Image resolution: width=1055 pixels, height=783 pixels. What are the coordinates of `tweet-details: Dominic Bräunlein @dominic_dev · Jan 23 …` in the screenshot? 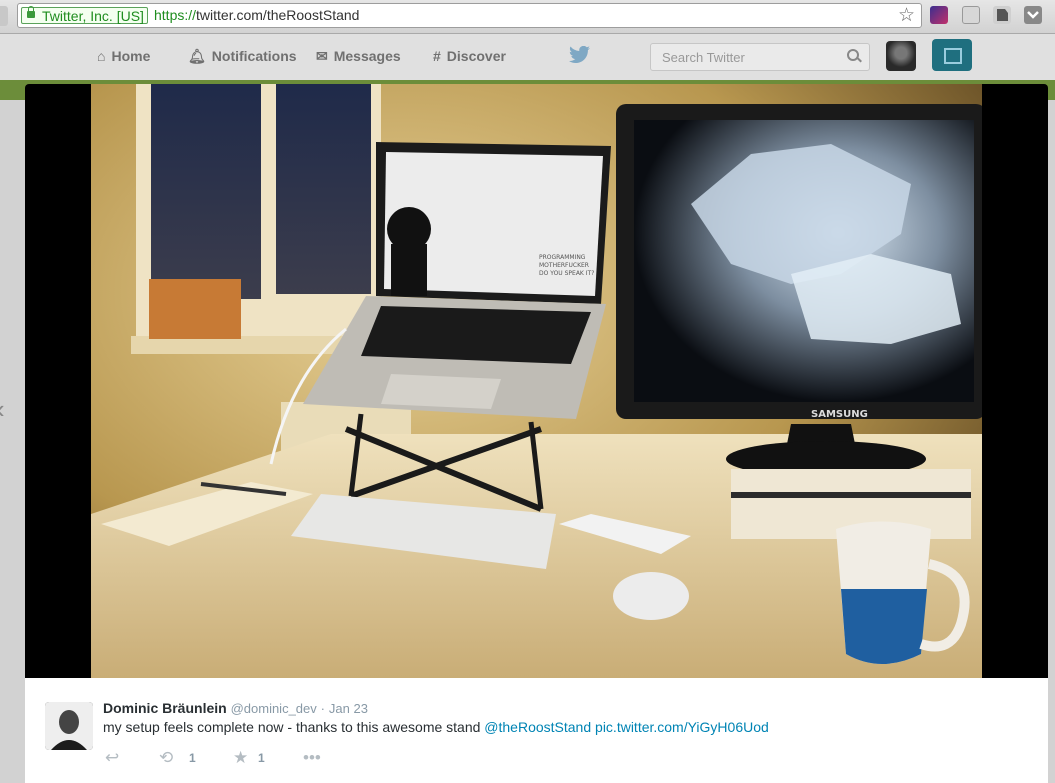 It's located at (536, 730).